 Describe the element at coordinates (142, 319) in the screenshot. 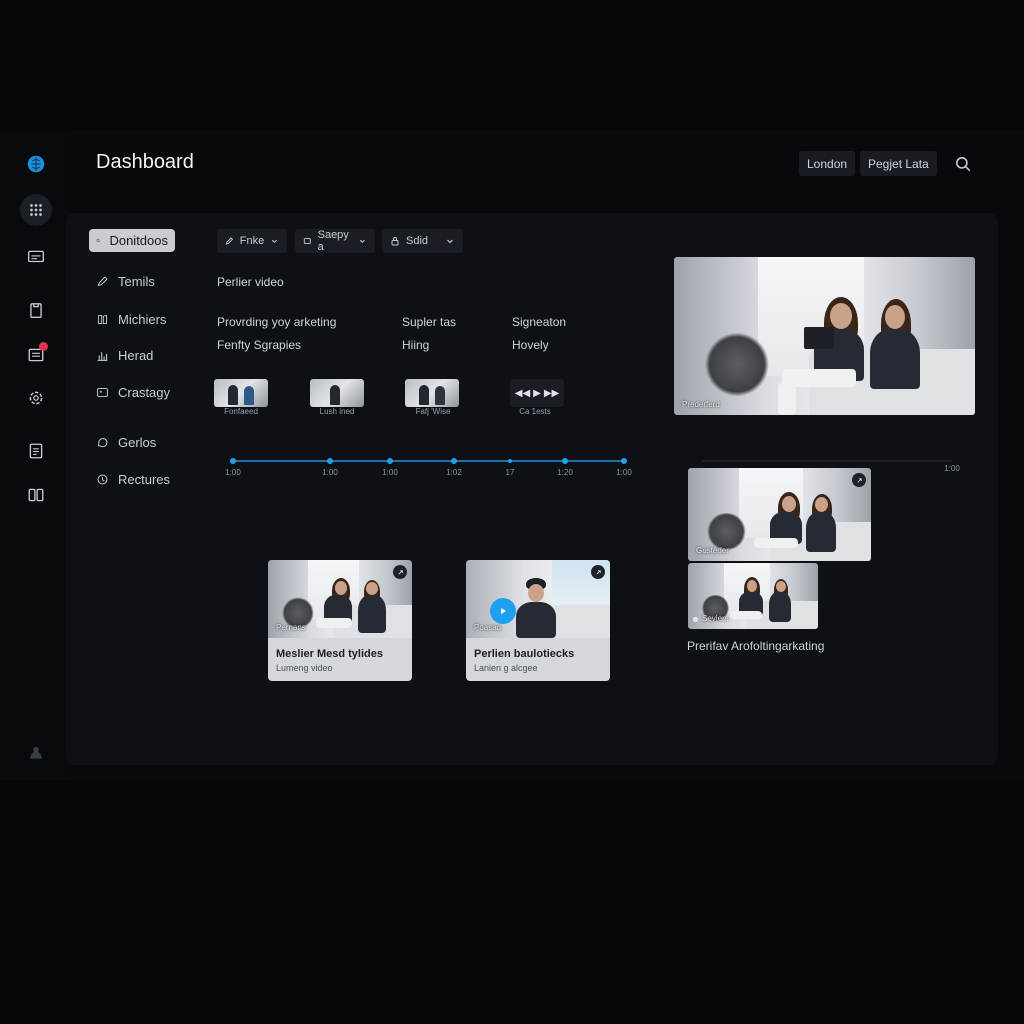

I see `nav-item-label: Michiers` at that location.